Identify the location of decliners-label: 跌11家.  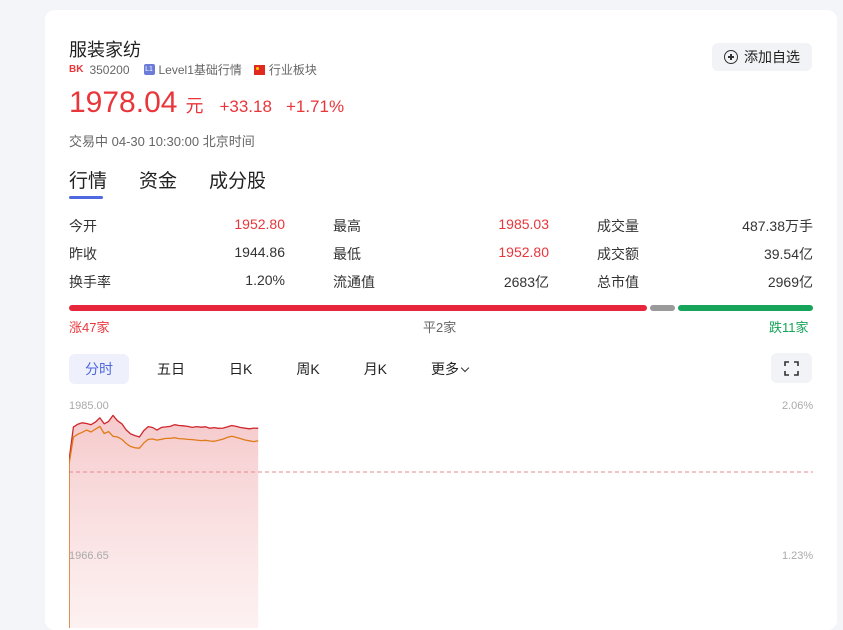
(789, 327).